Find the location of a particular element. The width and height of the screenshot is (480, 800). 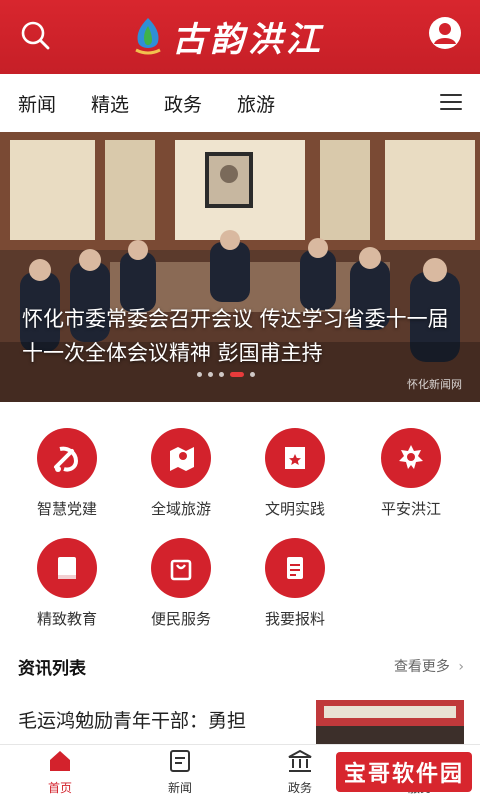

shopping-bag-icon is located at coordinates (181, 568).